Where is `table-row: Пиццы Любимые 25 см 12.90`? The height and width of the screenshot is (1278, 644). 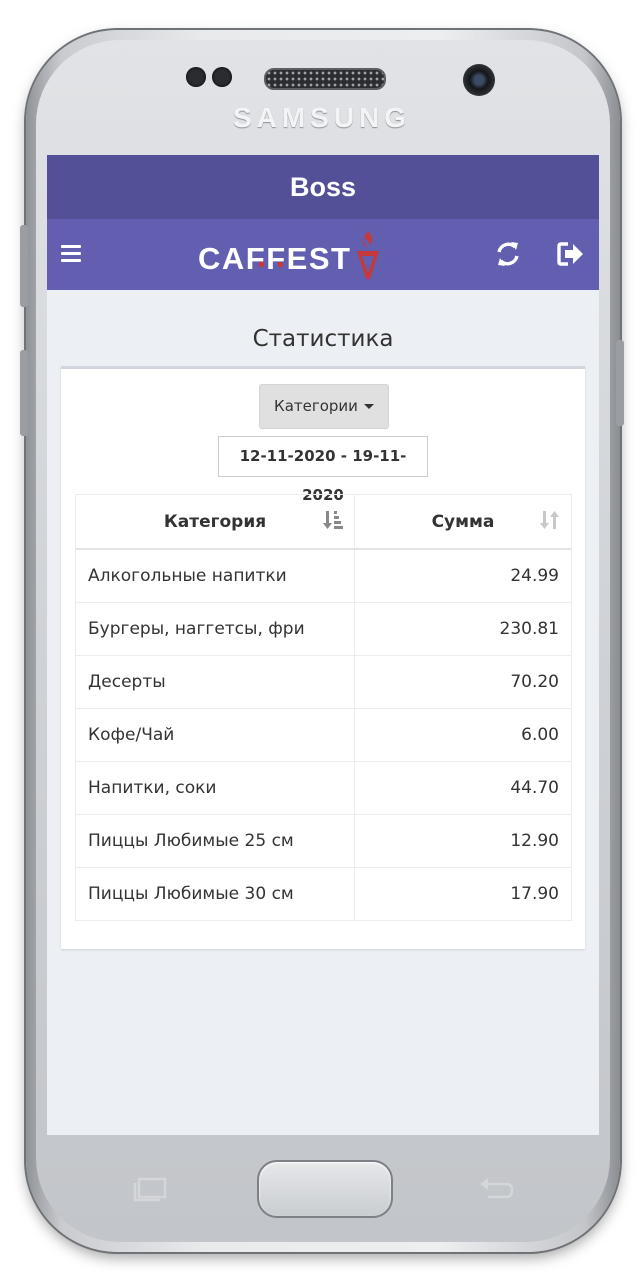
table-row: Пиццы Любимые 25 см 12.90 is located at coordinates (323, 841).